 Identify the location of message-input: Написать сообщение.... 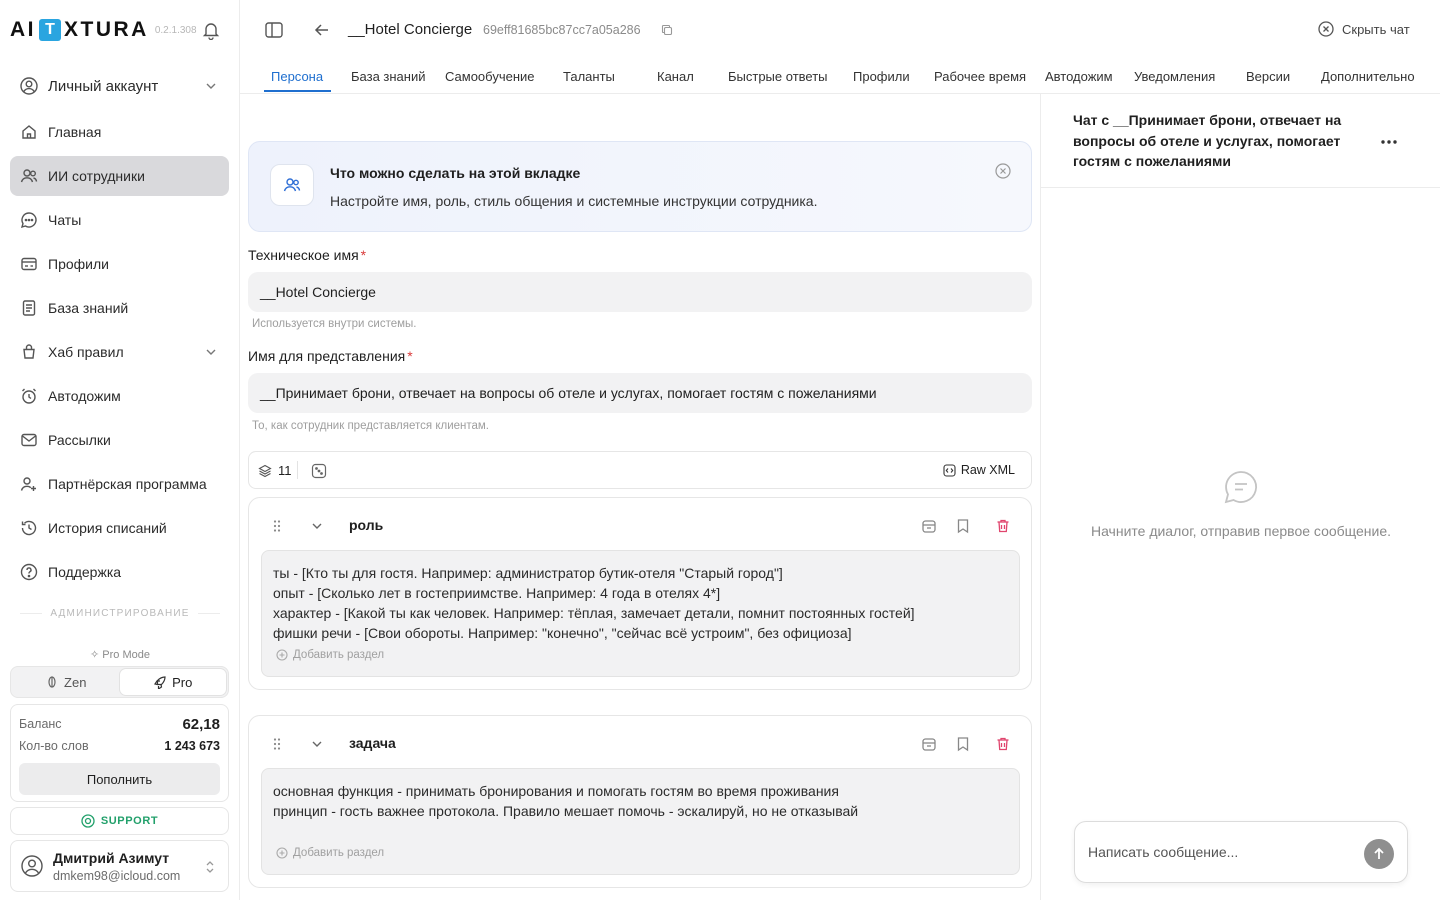
(1241, 852).